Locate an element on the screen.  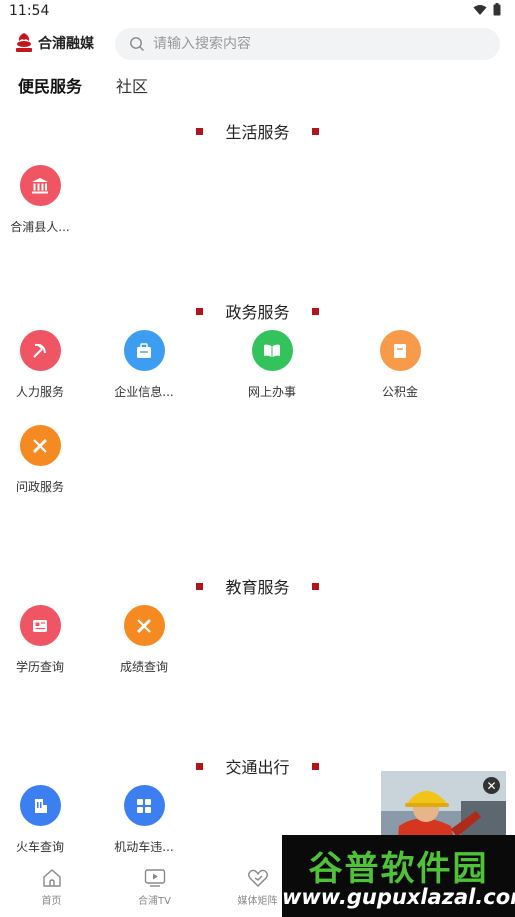
service-item: 问政服务 is located at coordinates (40, 472).